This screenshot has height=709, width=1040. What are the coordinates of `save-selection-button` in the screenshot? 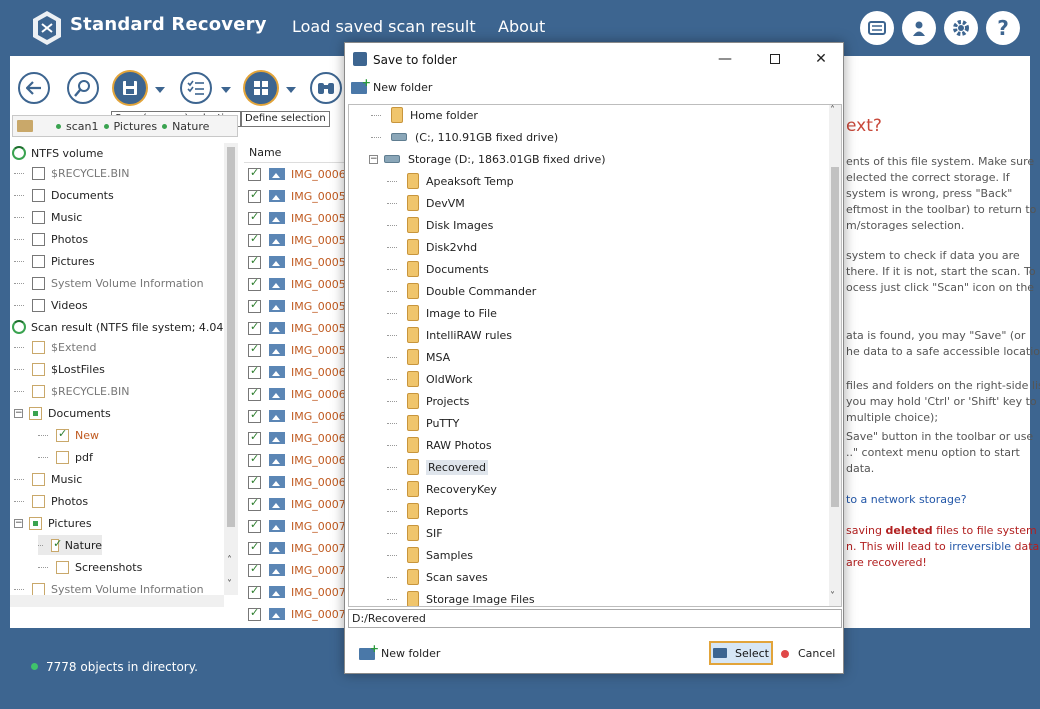 It's located at (130, 88).